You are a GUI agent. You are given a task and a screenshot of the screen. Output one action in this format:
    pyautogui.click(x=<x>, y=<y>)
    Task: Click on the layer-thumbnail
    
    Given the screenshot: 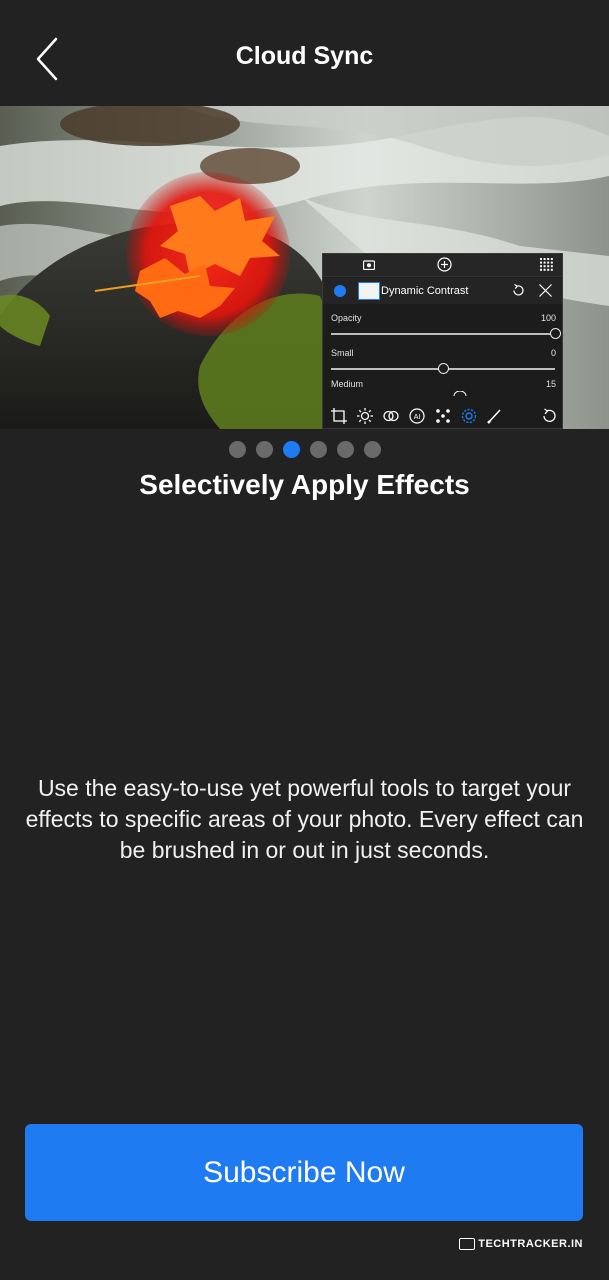 What is the action you would take?
    pyautogui.click(x=369, y=291)
    